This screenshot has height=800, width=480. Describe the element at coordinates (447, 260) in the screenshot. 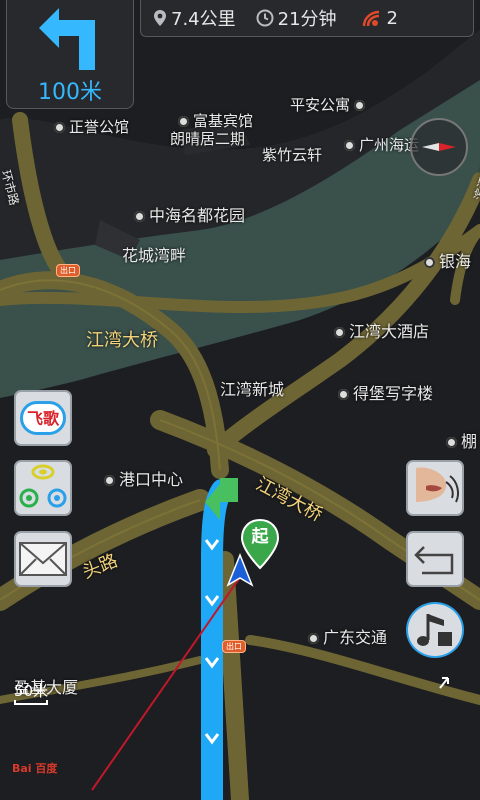

I see `poi-yinhai: 银海` at that location.